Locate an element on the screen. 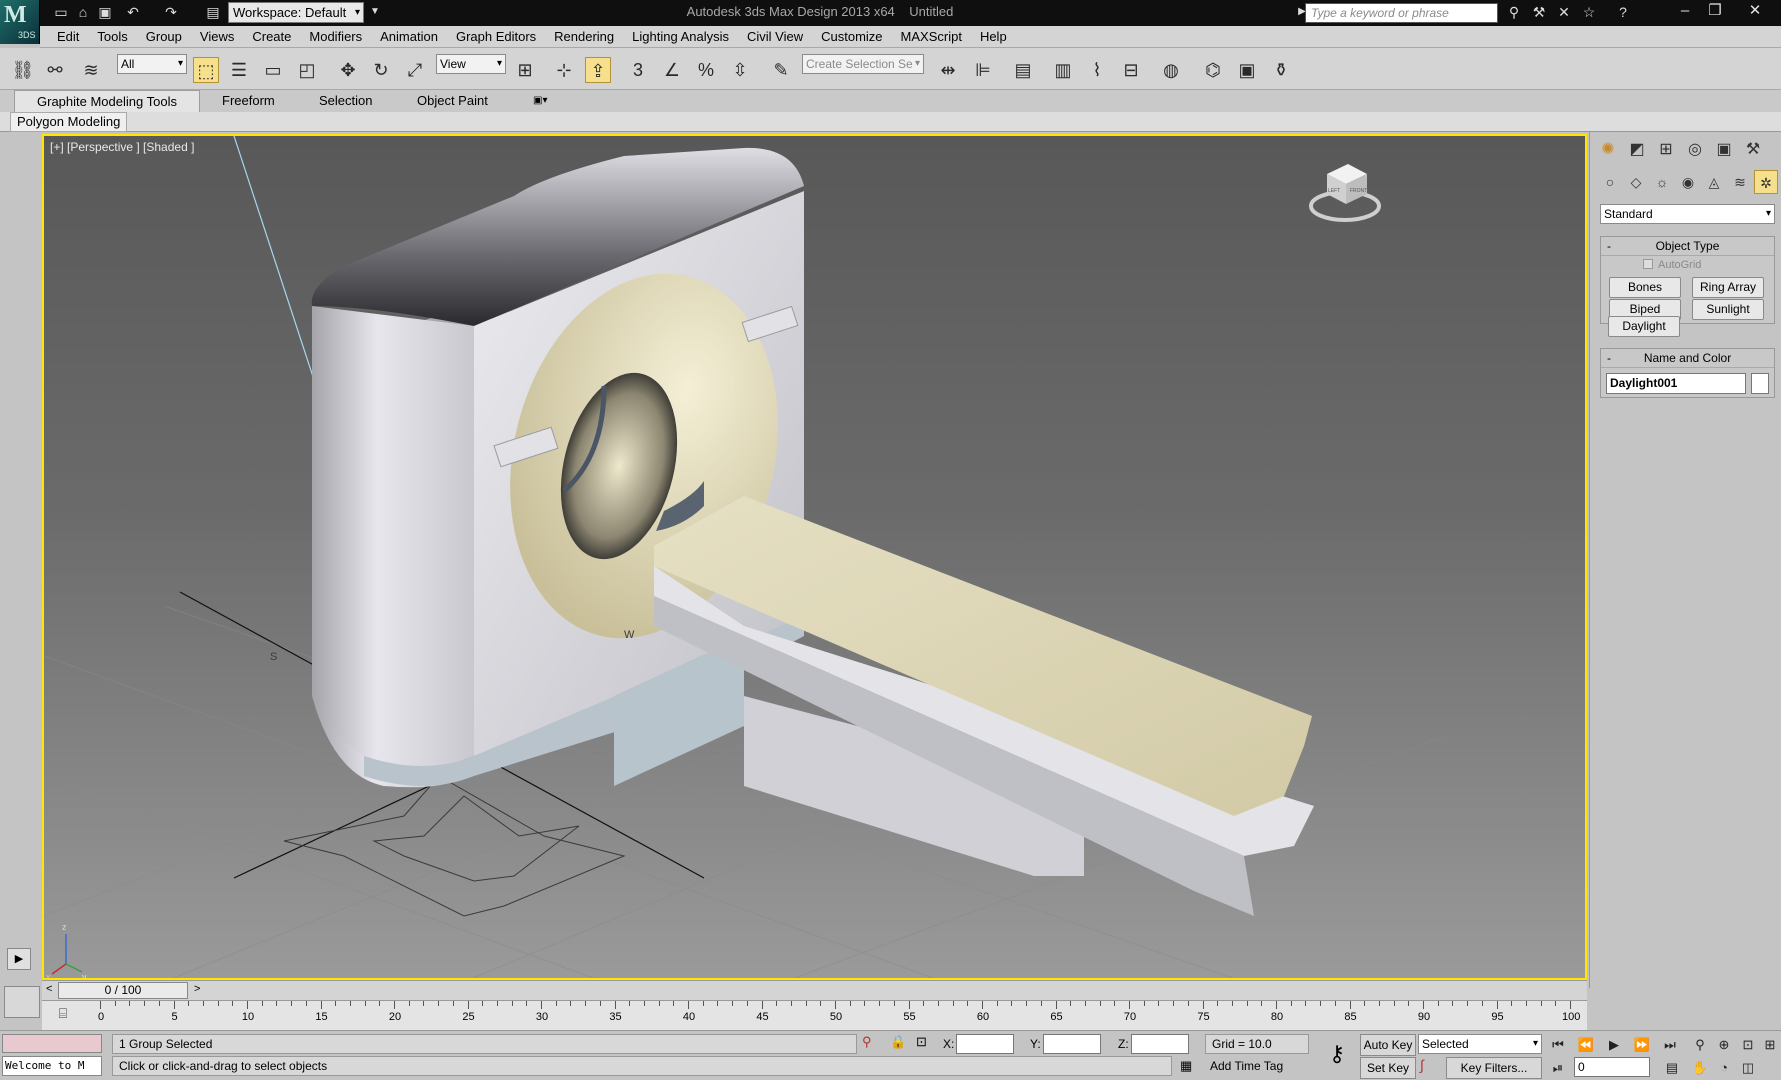  zoom-icon: ⚲ is located at coordinates (1700, 1045).